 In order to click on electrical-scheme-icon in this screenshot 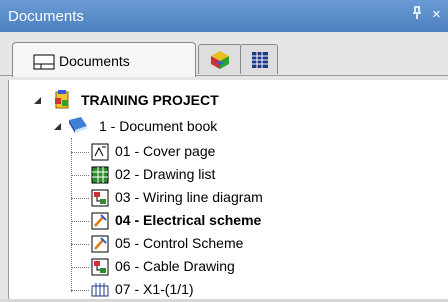, I will do `click(100, 221)`.